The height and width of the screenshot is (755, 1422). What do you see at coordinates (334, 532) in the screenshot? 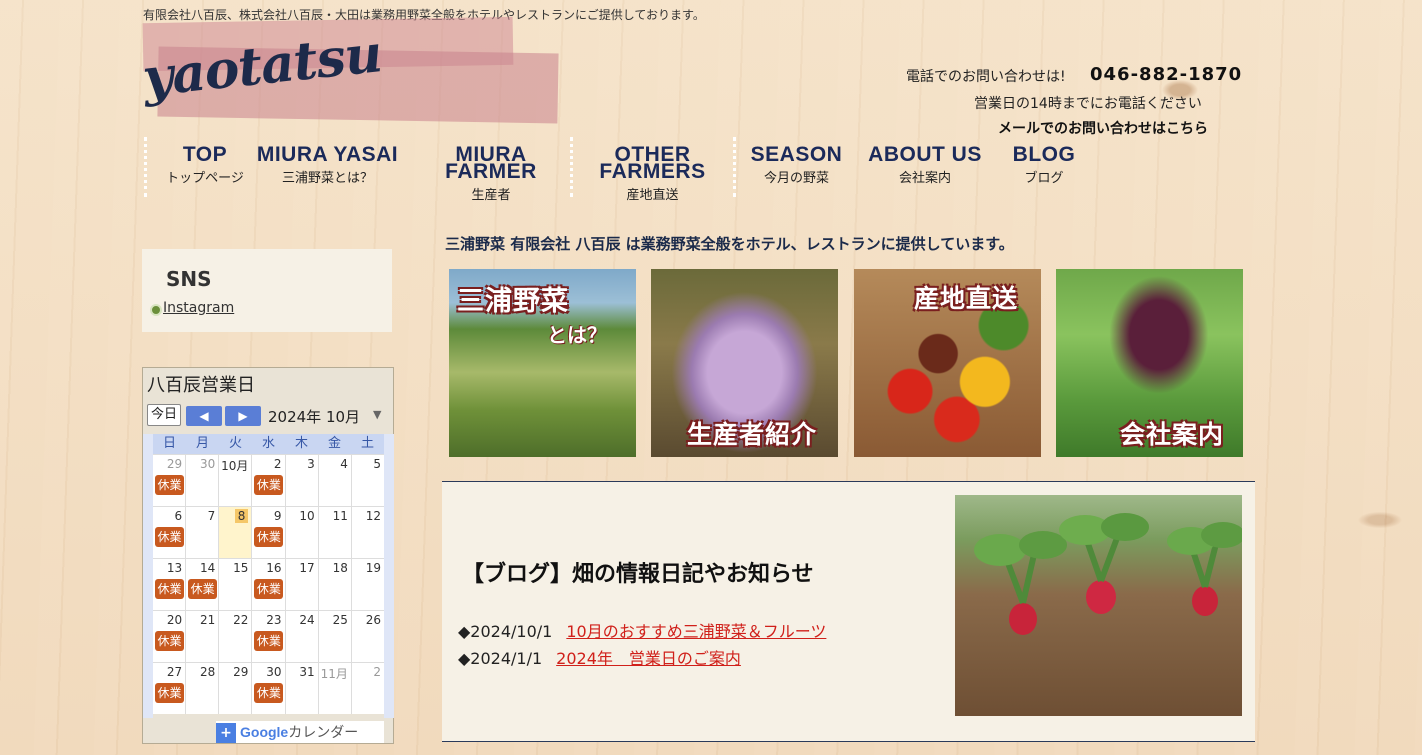
I see `calendar-day-cell: 11` at bounding box center [334, 532].